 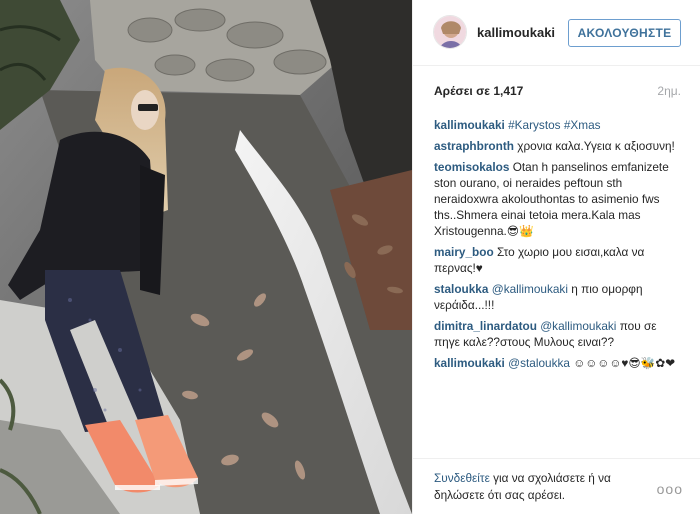 What do you see at coordinates (624, 33) in the screenshot?
I see `follow-button: ΑΚΟΛΟΥΘΗΣΤΕ` at bounding box center [624, 33].